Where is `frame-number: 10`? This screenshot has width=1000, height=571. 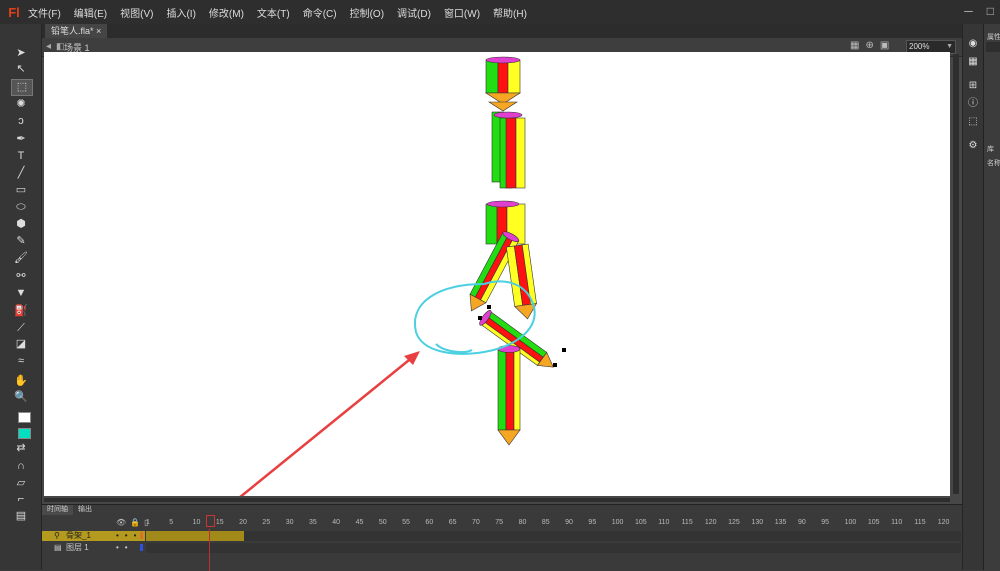
frame-number: 10 is located at coordinates (196, 522).